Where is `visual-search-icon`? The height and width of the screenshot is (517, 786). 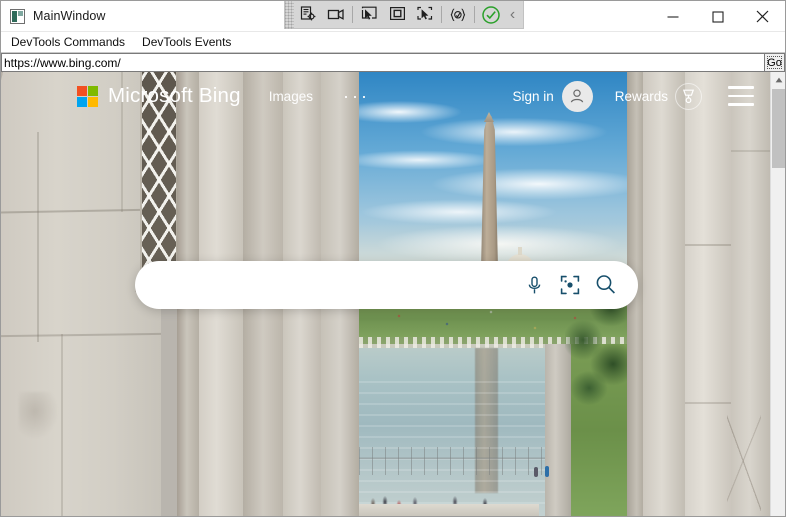 visual-search-icon is located at coordinates (570, 285).